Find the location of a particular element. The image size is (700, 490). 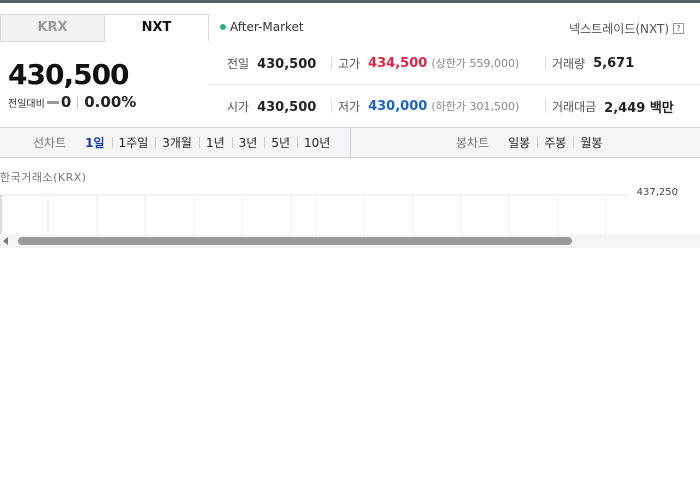

price-change: 전일대비 0 0.00% is located at coordinates (72, 102).